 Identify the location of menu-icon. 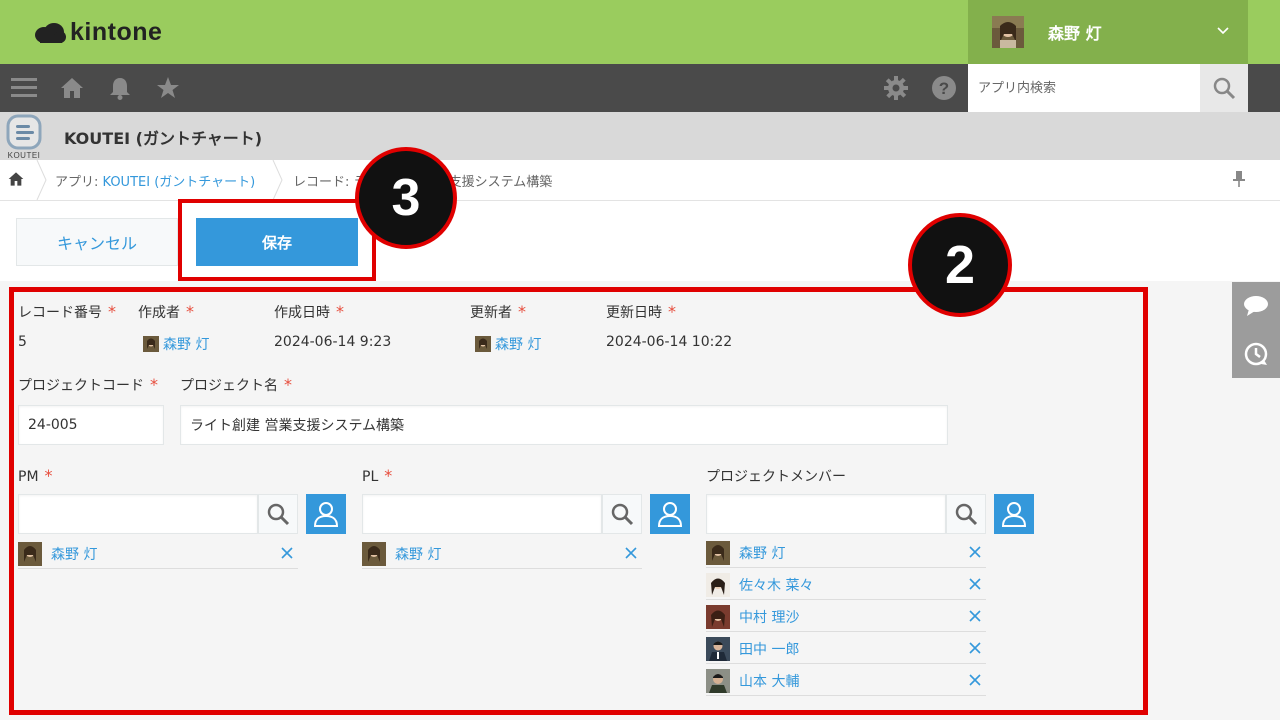
(24, 88).